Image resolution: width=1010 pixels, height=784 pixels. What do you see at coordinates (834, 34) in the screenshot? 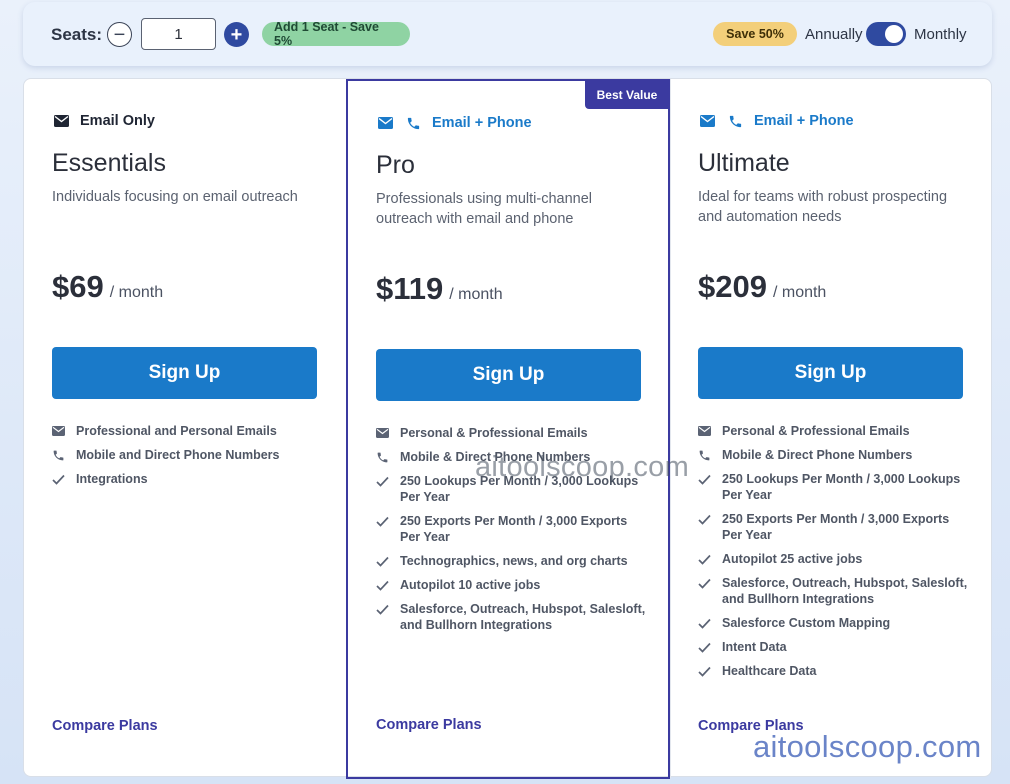
I see `annually-label: Annually` at bounding box center [834, 34].